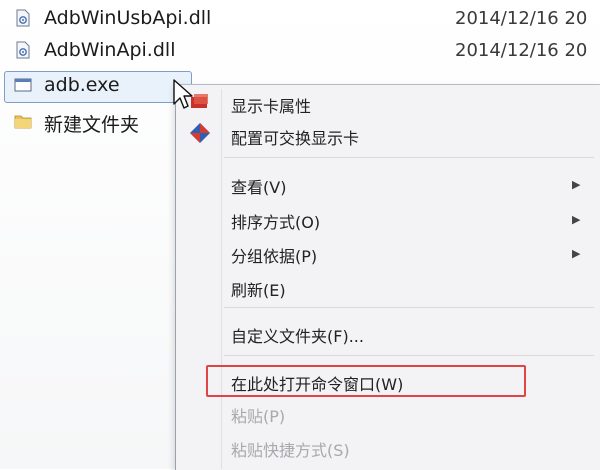  Describe the element at coordinates (200, 133) in the screenshot. I see `switchable-graphics-icon` at that location.